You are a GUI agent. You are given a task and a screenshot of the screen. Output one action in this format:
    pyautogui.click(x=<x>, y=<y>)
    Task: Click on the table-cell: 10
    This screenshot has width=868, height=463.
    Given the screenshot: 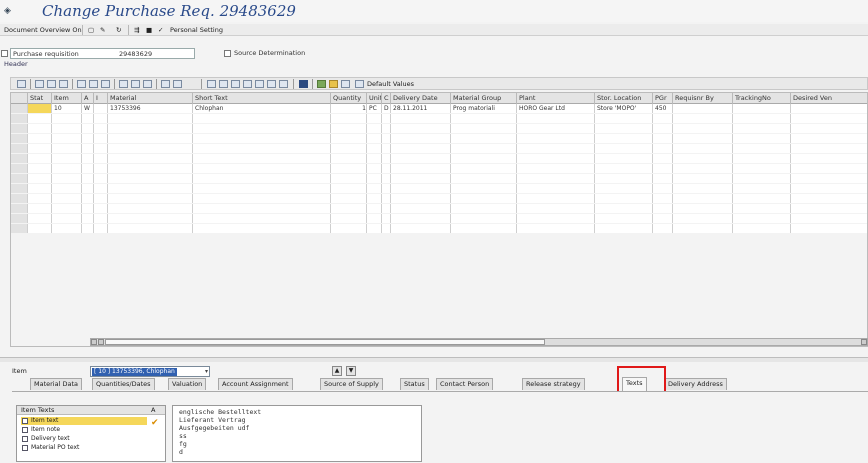 What is the action you would take?
    pyautogui.click(x=67, y=108)
    